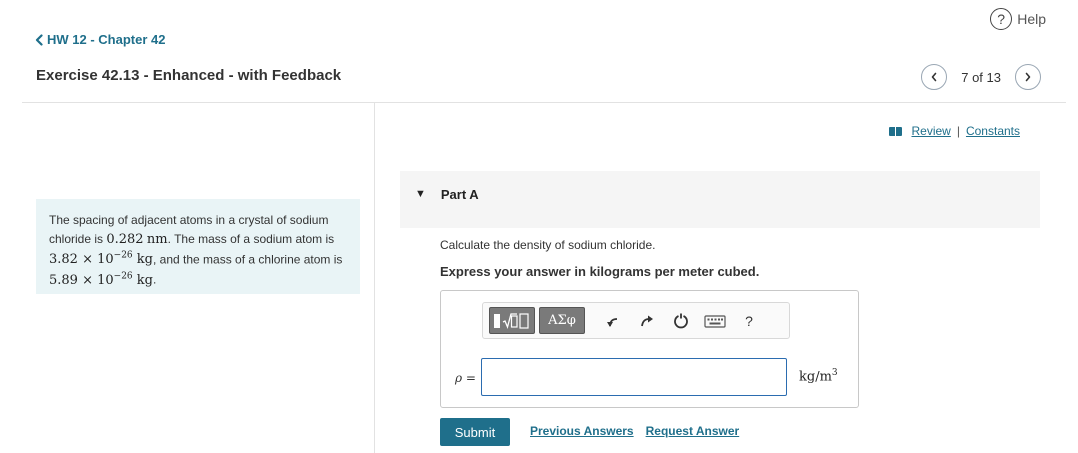  What do you see at coordinates (420, 194) in the screenshot?
I see `caret-down-icon: ▼` at bounding box center [420, 194].